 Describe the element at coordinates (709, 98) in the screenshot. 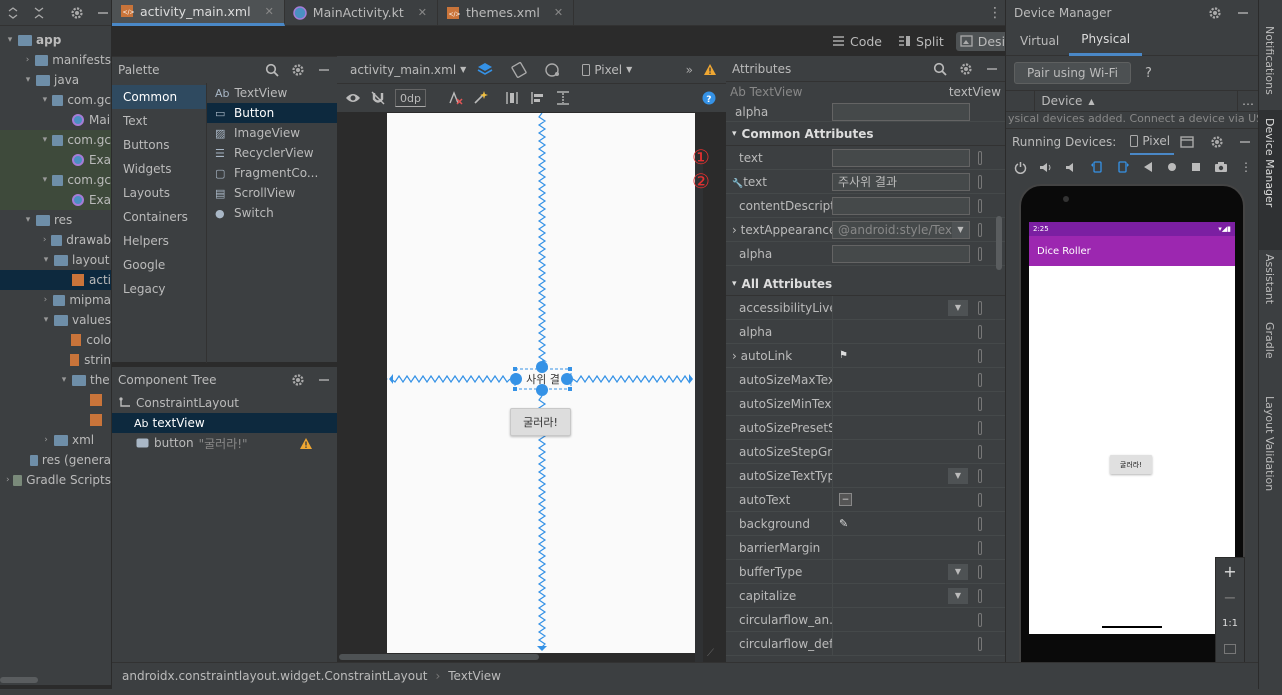

I see `help-icon: ?` at that location.